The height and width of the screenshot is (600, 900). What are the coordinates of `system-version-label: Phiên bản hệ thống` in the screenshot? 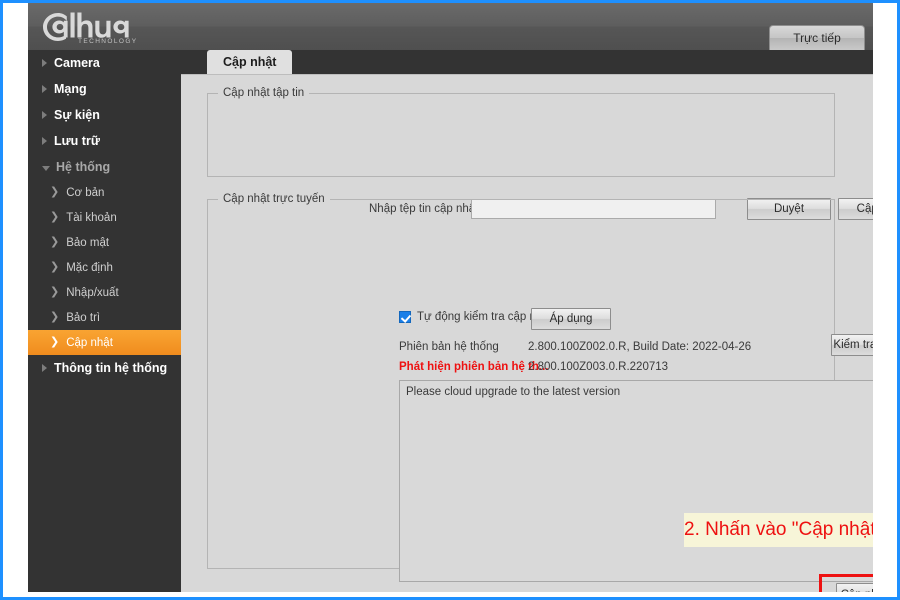 It's located at (449, 347).